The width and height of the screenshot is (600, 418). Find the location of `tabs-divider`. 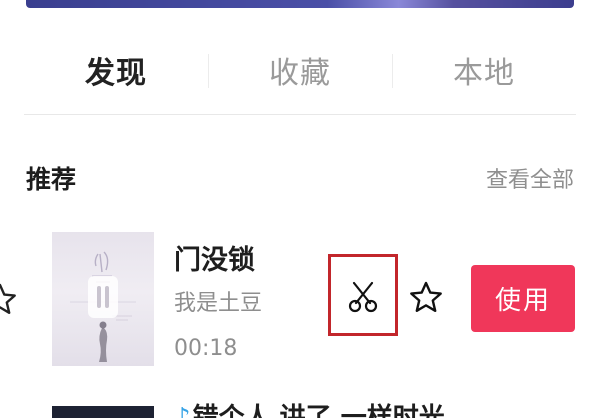

tabs-divider is located at coordinates (300, 114).